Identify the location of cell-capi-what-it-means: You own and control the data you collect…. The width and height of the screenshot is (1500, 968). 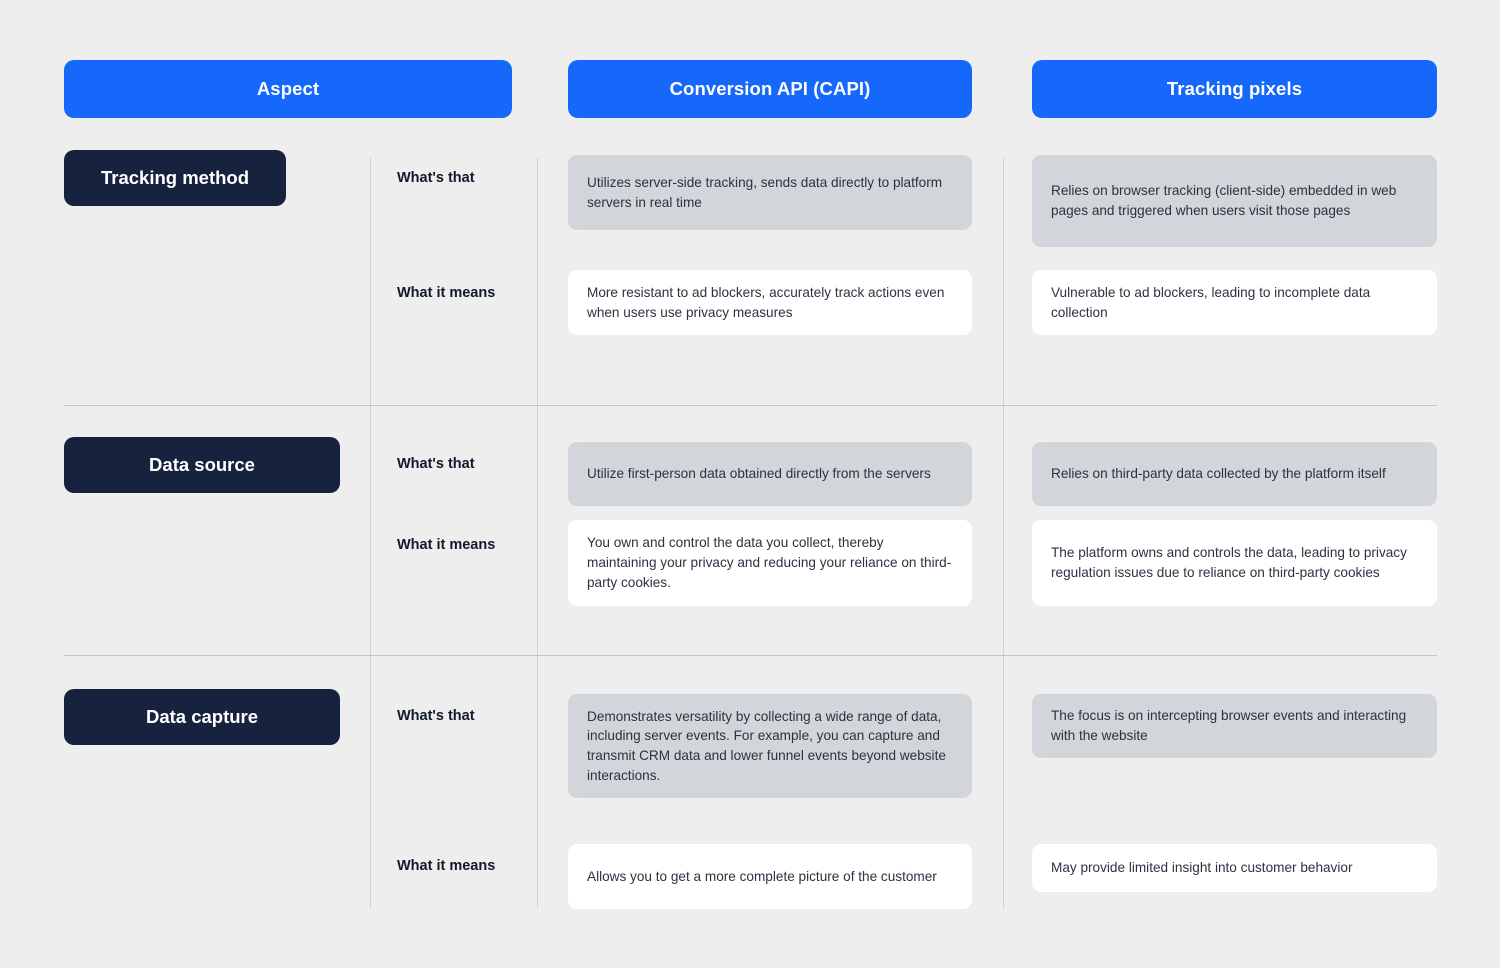
(770, 563).